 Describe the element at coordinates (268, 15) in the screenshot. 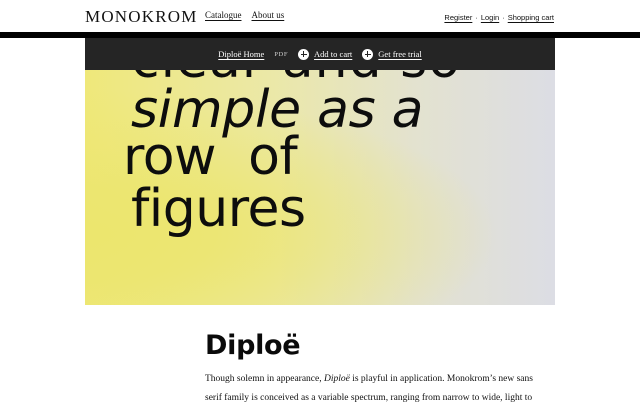

I see `nav-link-about-us: About us` at that location.